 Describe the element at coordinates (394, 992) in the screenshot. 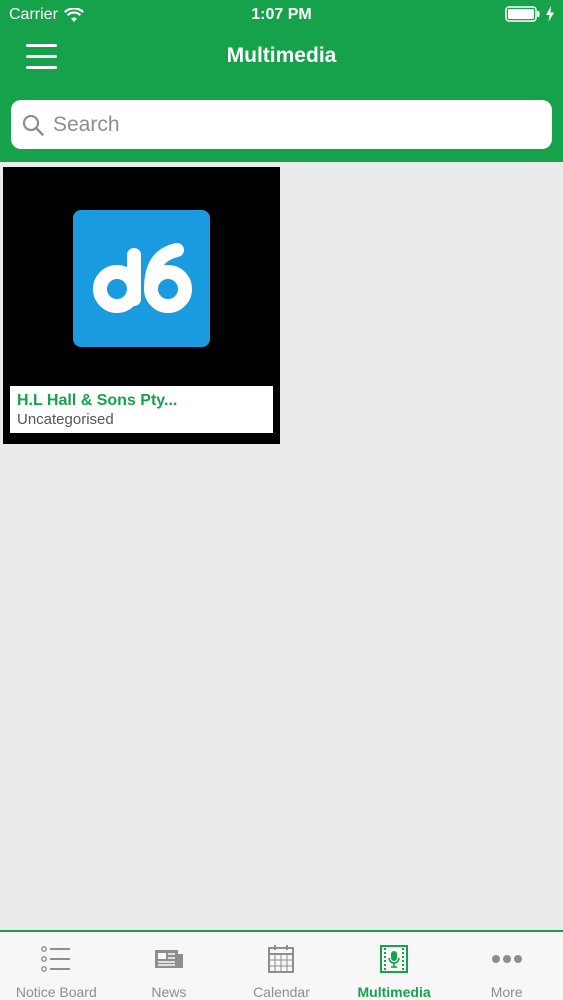

I see `tab-label: Multimedia` at that location.